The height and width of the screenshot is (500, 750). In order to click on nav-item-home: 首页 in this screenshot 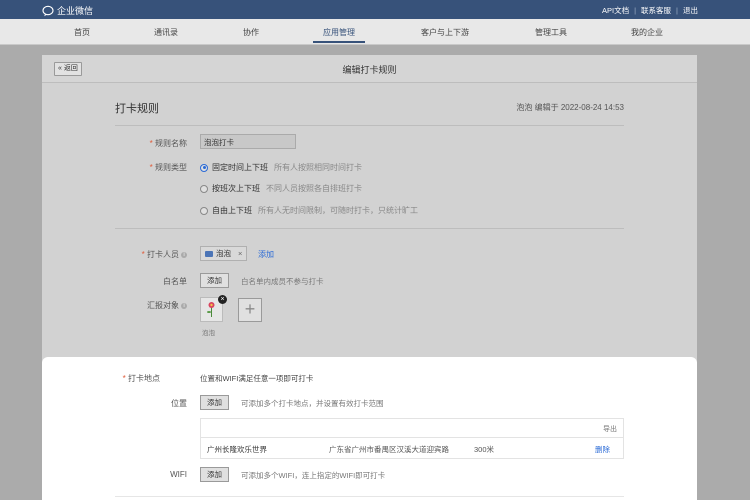, I will do `click(82, 32)`.